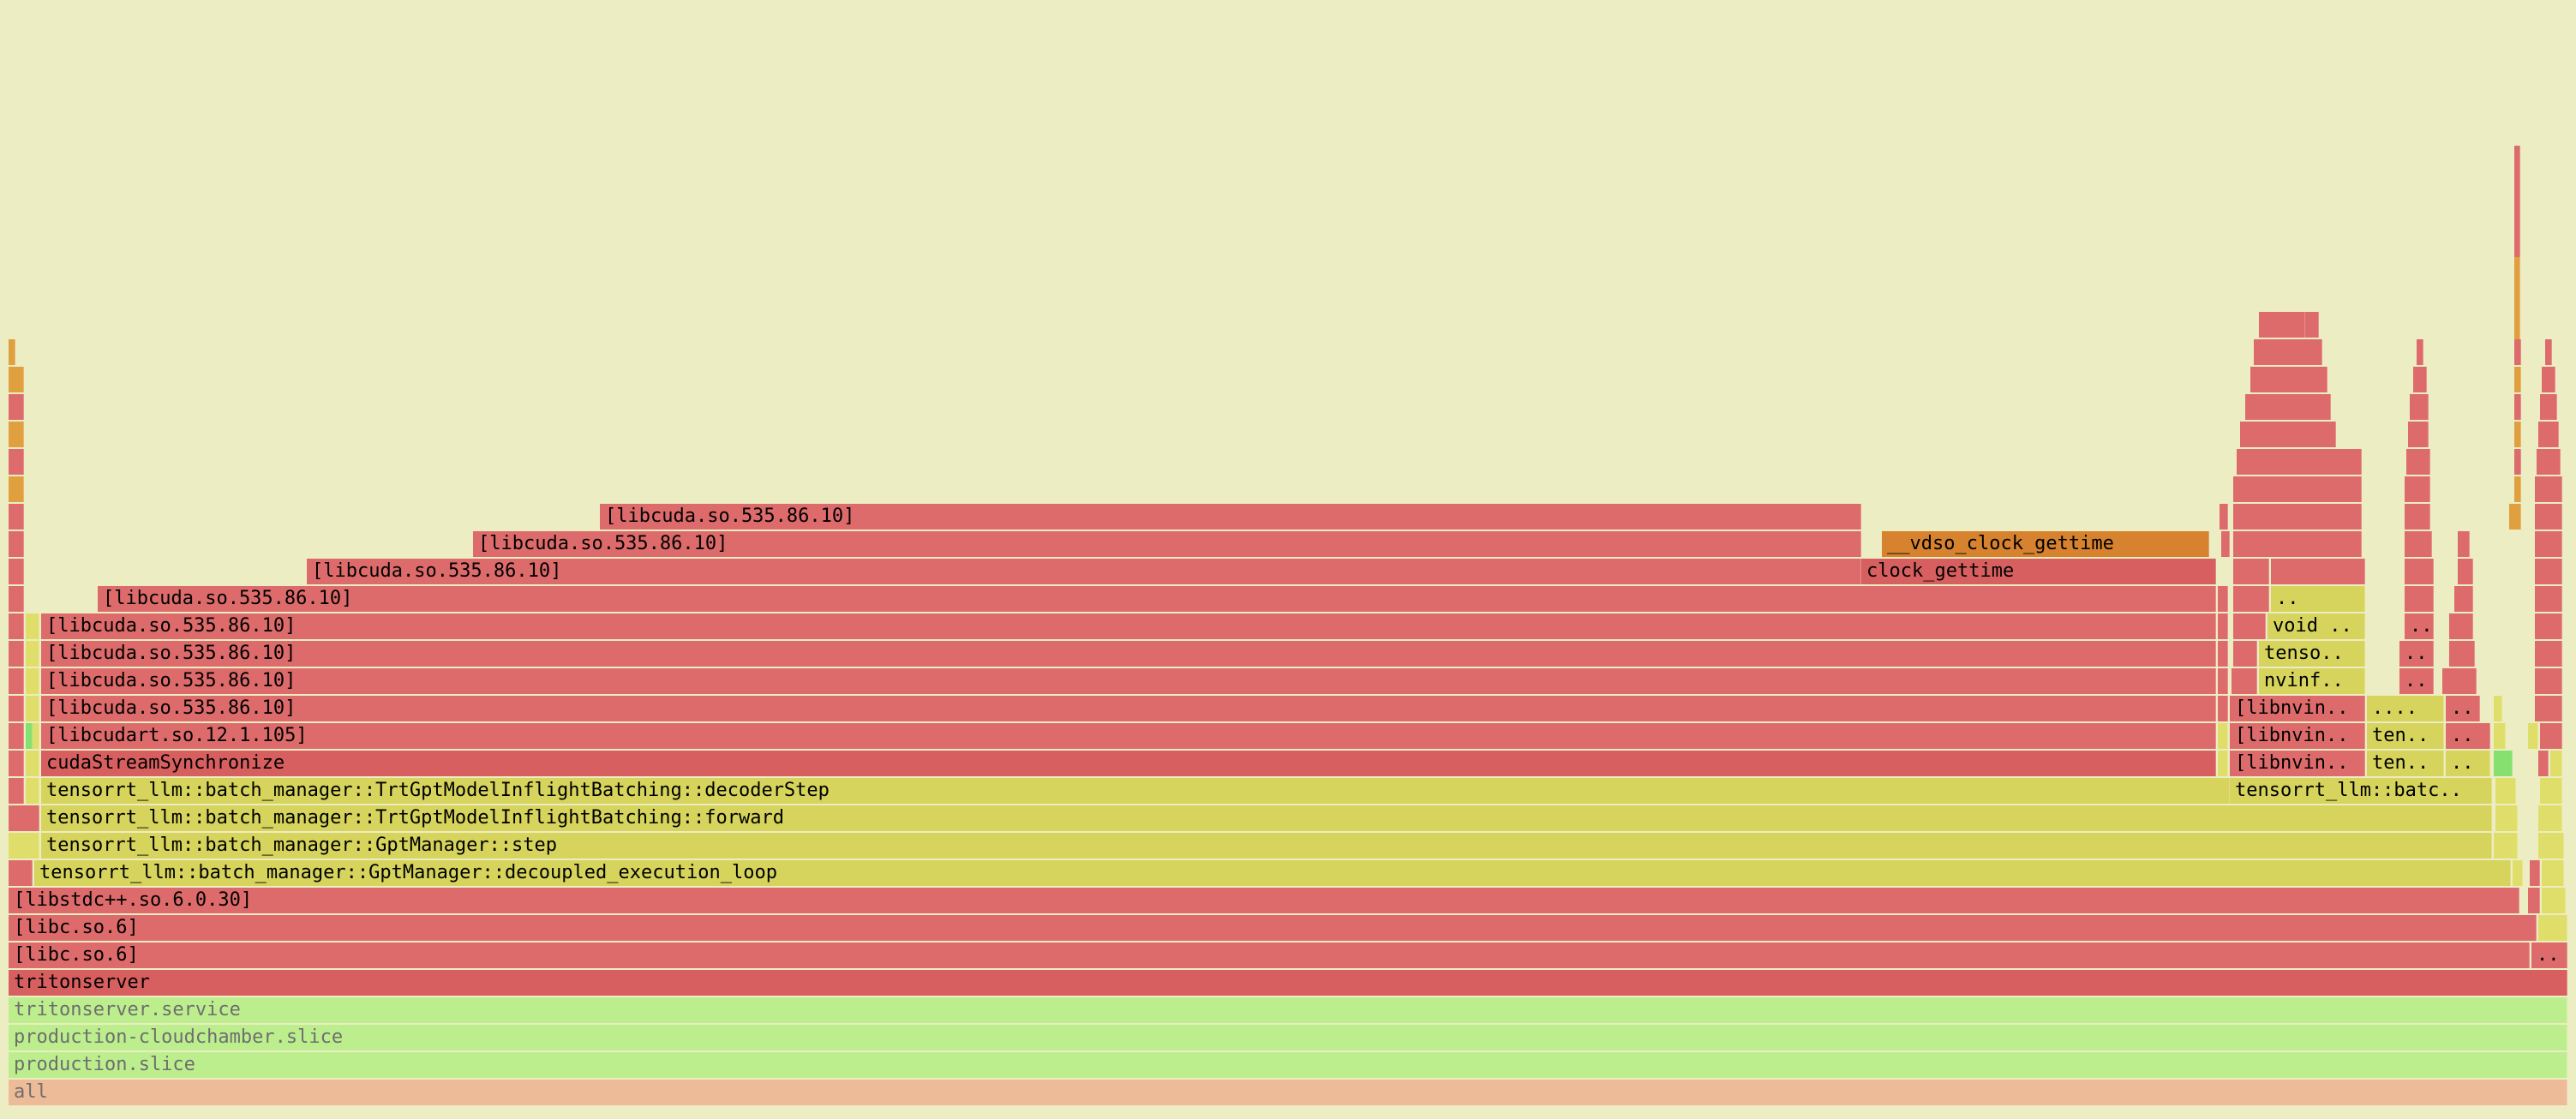  I want to click on frame-libnvin-1: [libnvin.., so click(2297, 763).